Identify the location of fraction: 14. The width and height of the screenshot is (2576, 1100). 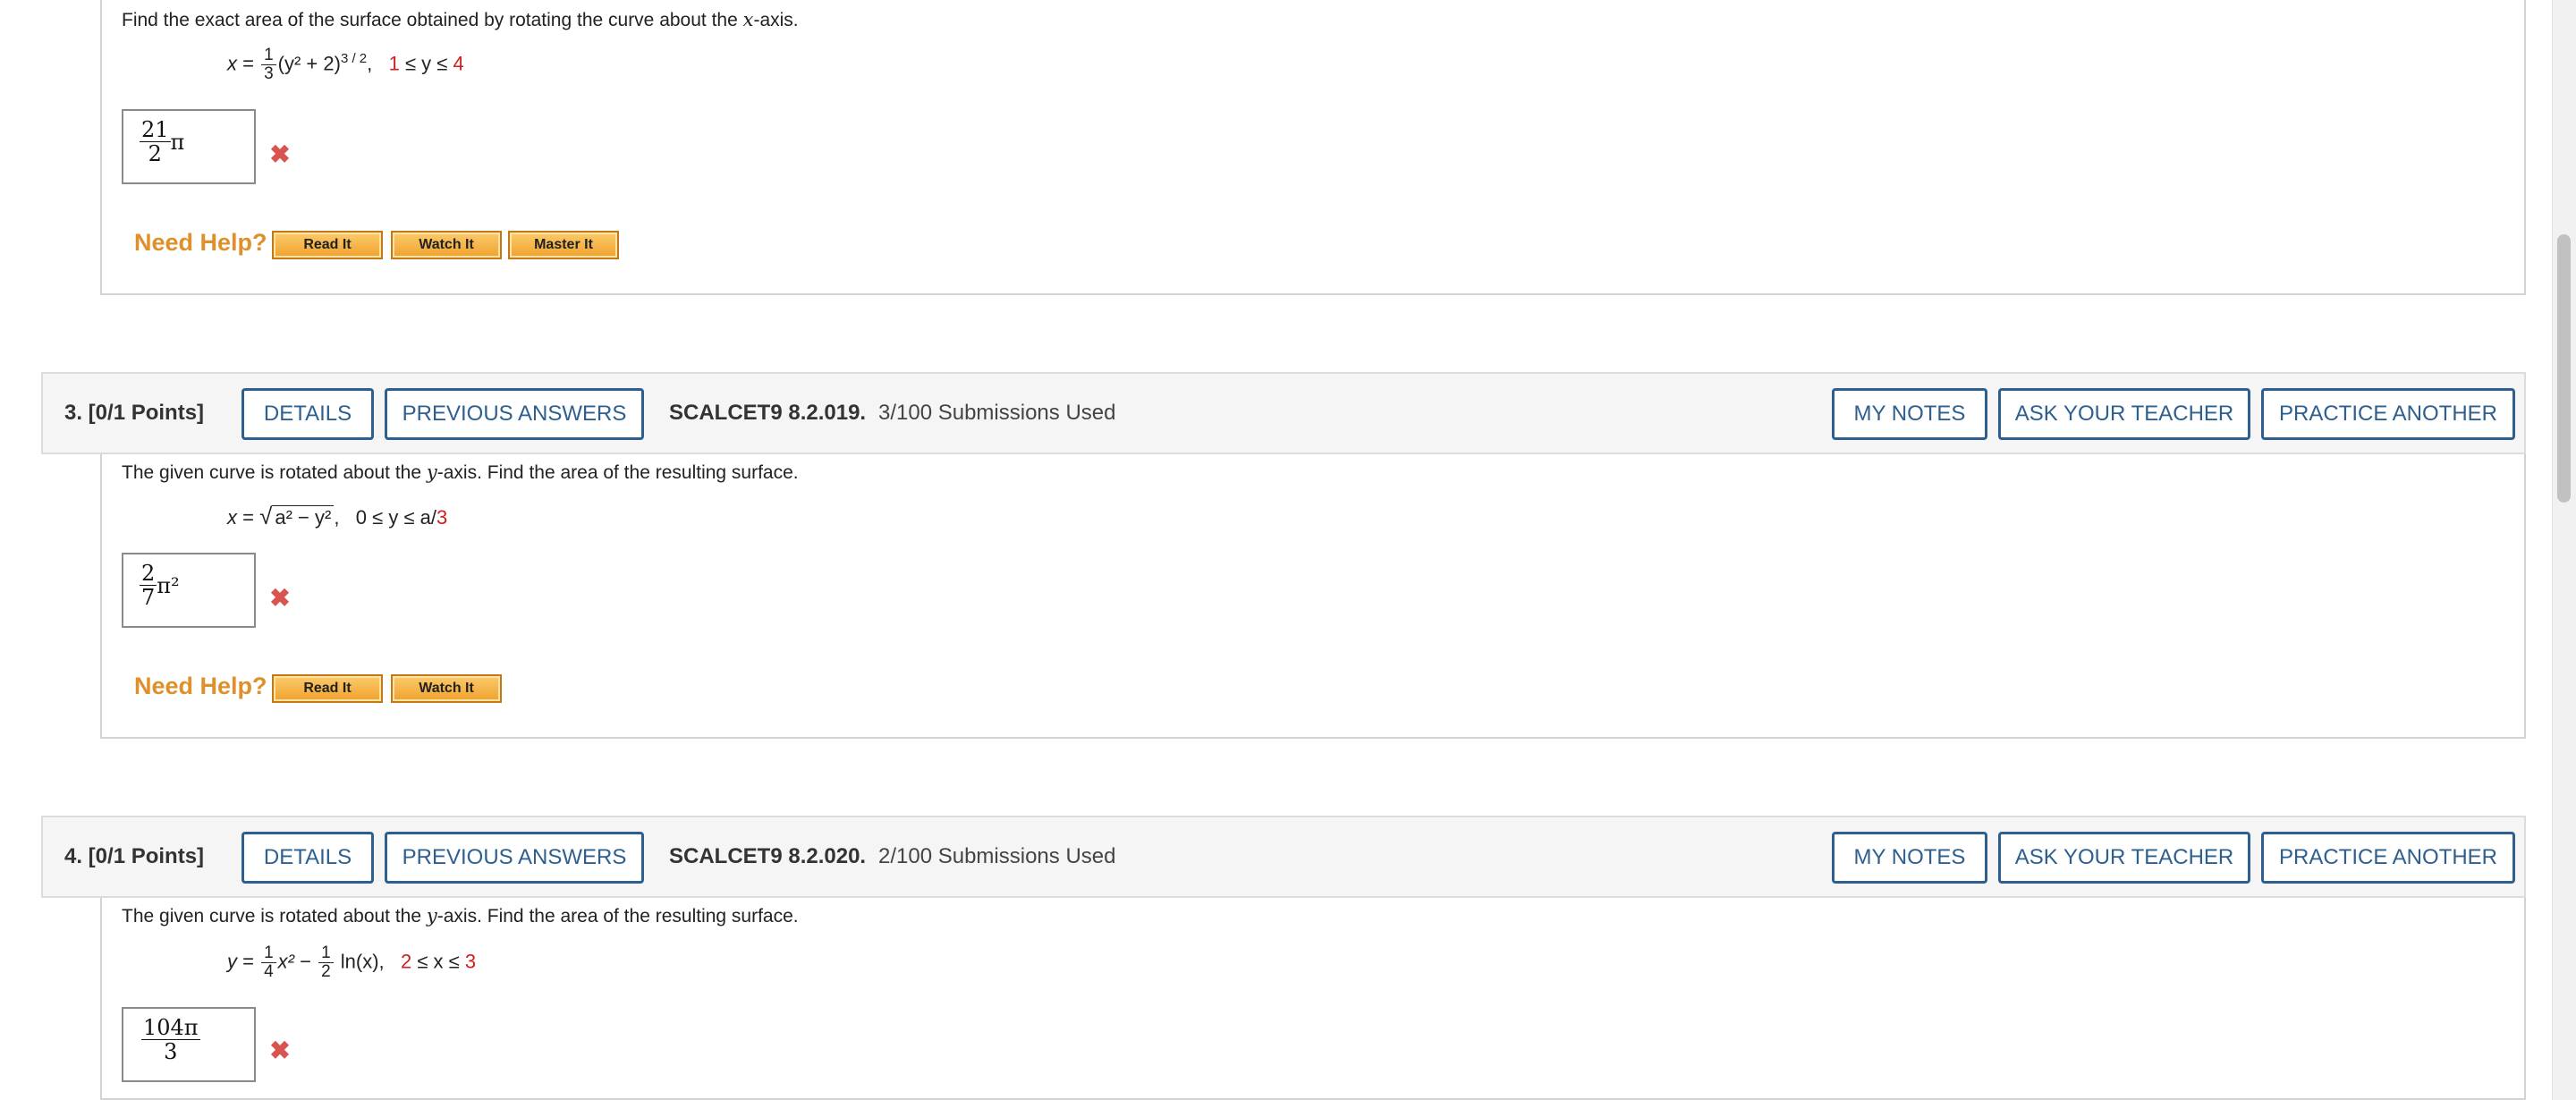
(268, 962).